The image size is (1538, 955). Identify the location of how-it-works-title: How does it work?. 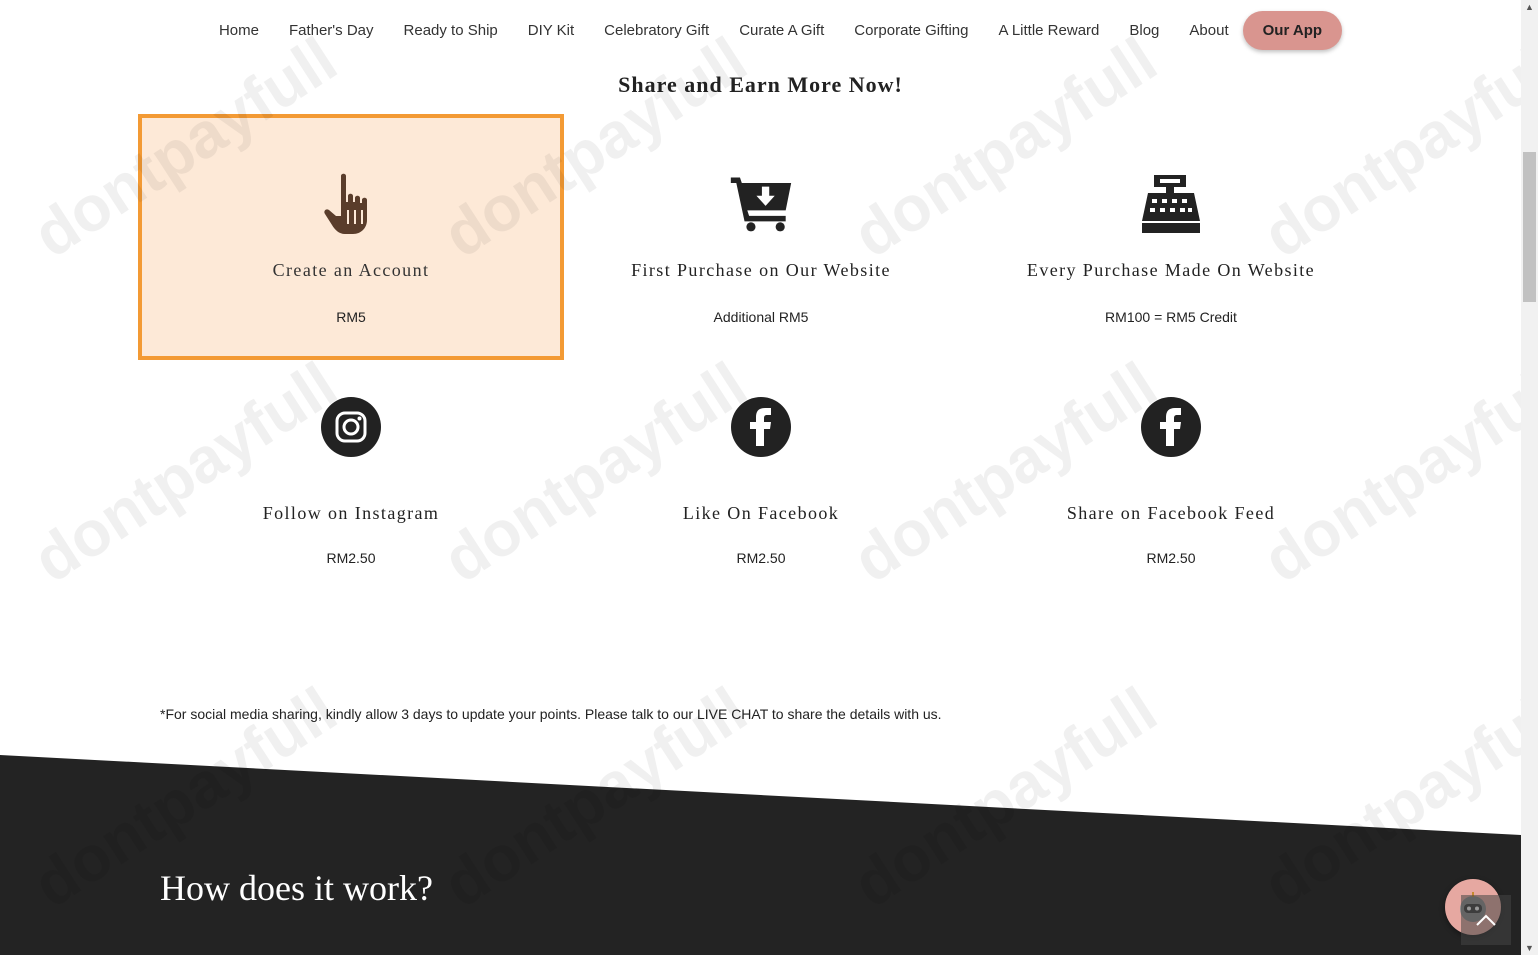
(296, 888).